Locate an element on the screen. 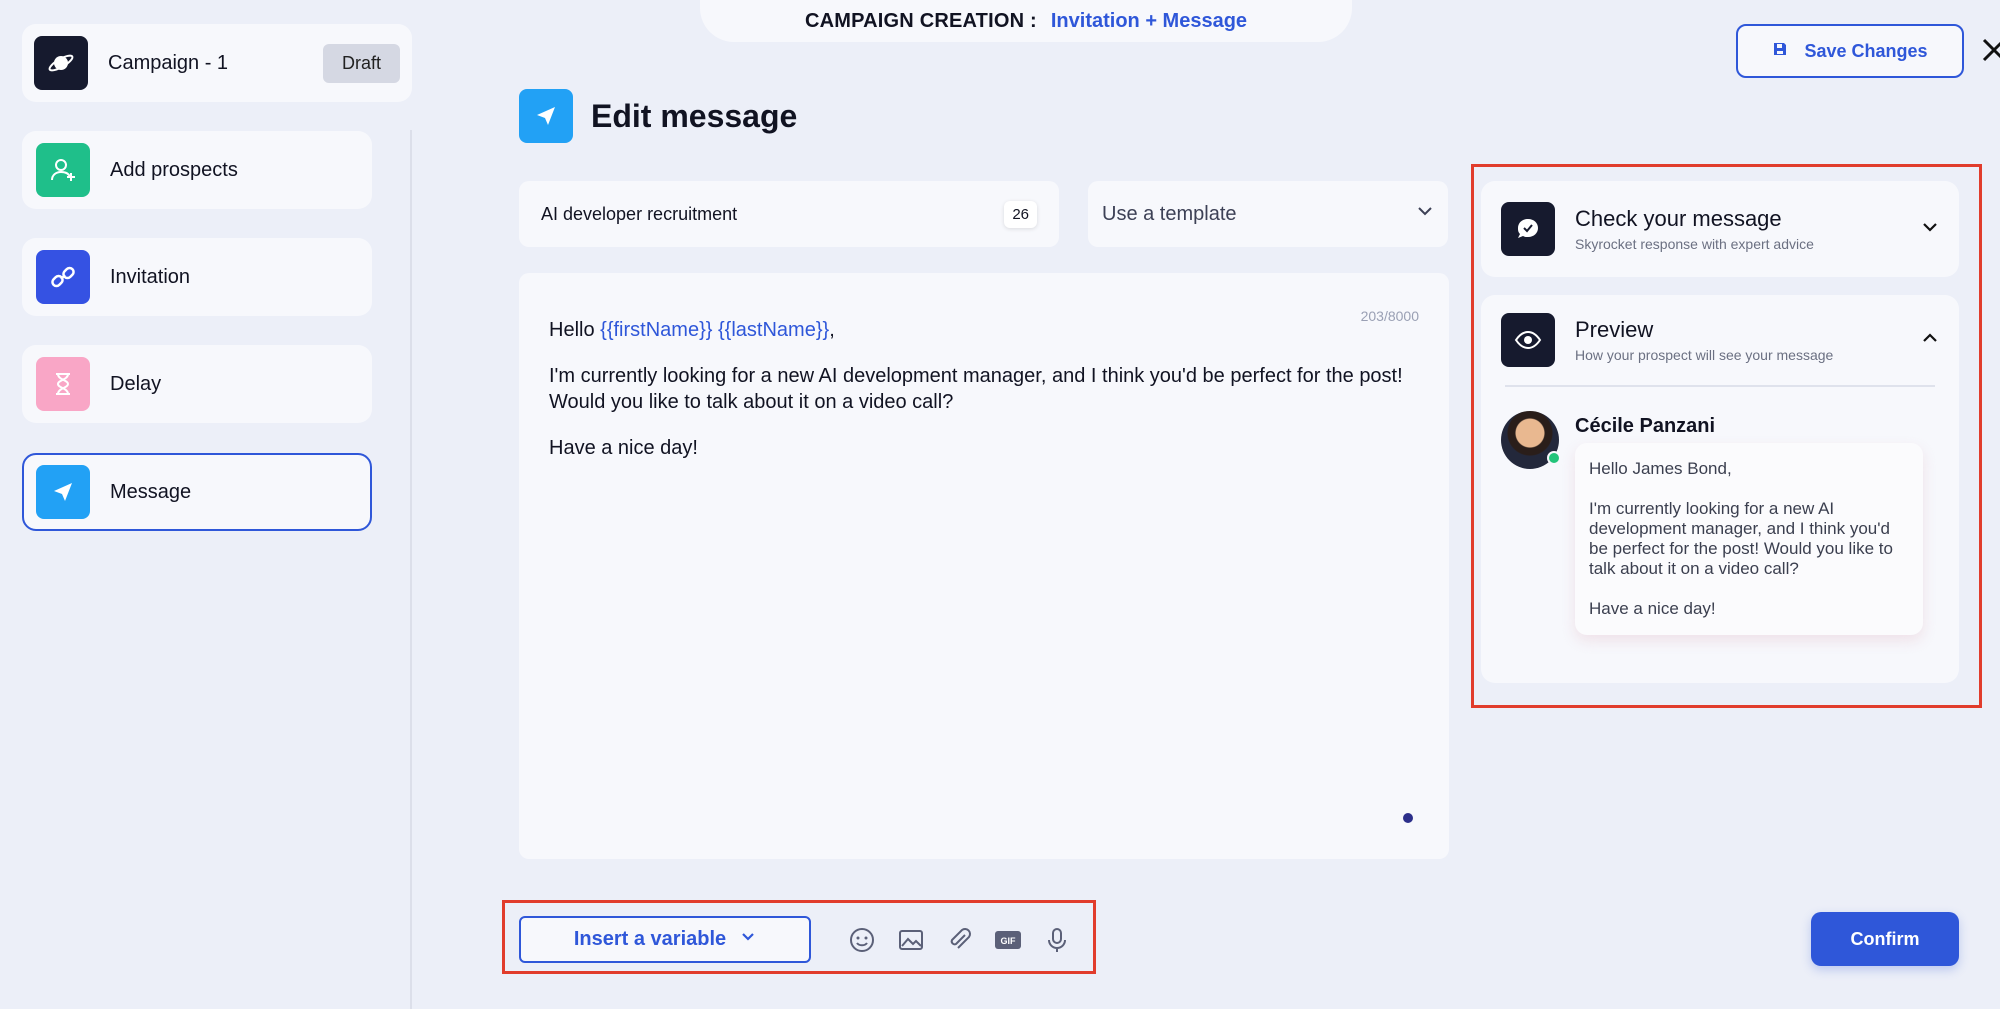 This screenshot has width=2000, height=1009. save-changes-label: Save Changes is located at coordinates (1866, 50).